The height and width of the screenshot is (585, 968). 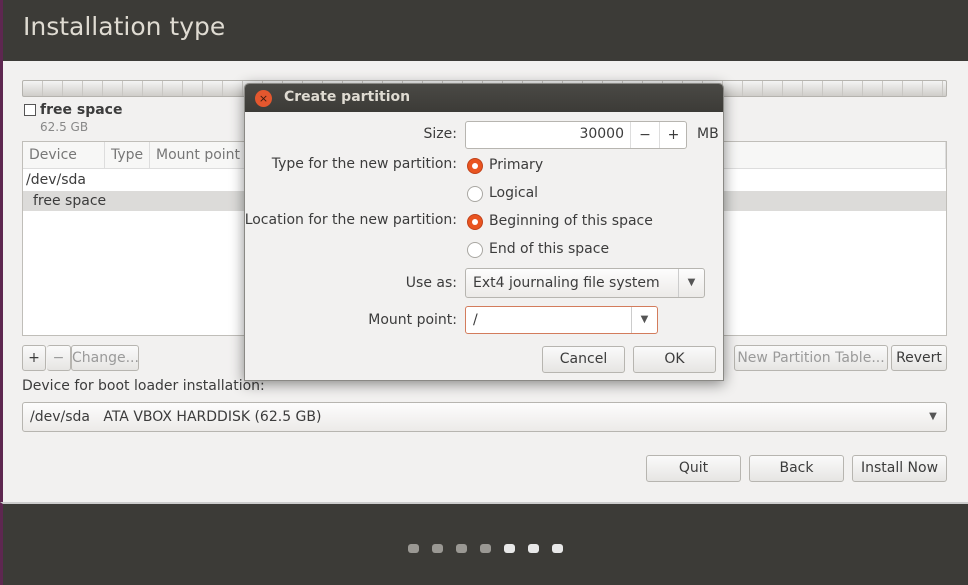 I want to click on boot-device-description: ATA VBOX HARDDISK (62.5 GB), so click(x=212, y=417).